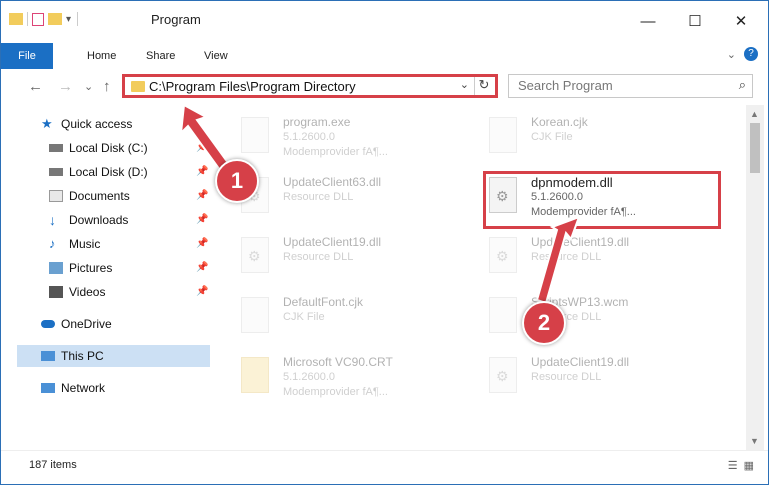 The height and width of the screenshot is (485, 769). What do you see at coordinates (338, 362) in the screenshot?
I see `file-name: Microsoft VC90.CRT` at bounding box center [338, 362].